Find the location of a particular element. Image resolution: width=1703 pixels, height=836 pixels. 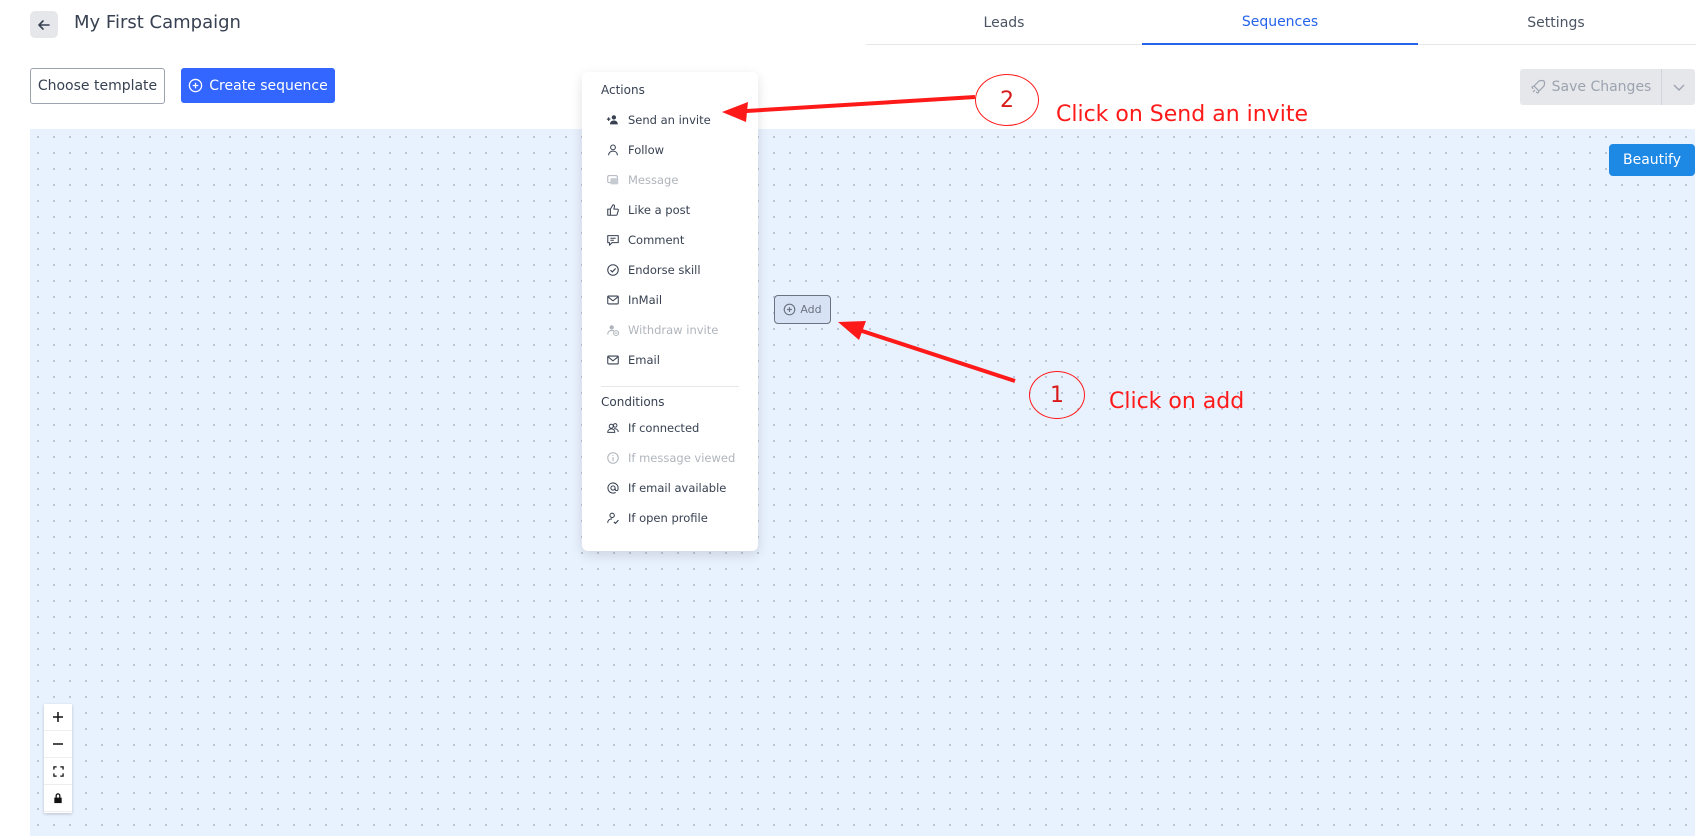

arrow-to-add-head is located at coordinates (852, 330).